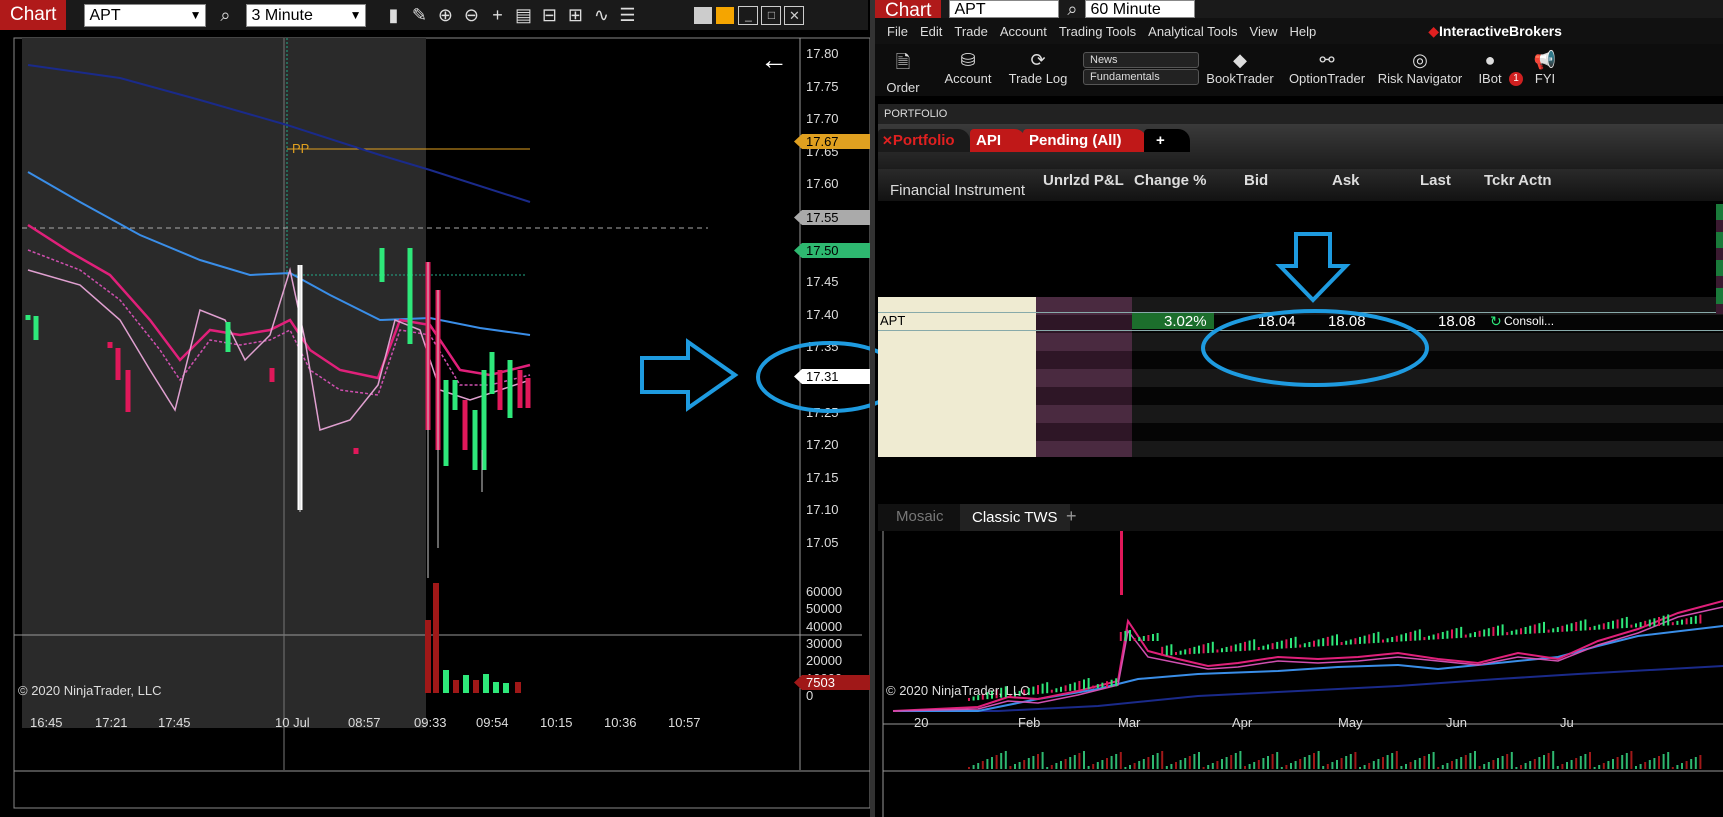  Describe the element at coordinates (1256, 180) in the screenshot. I see `col-bid: Bid` at that location.